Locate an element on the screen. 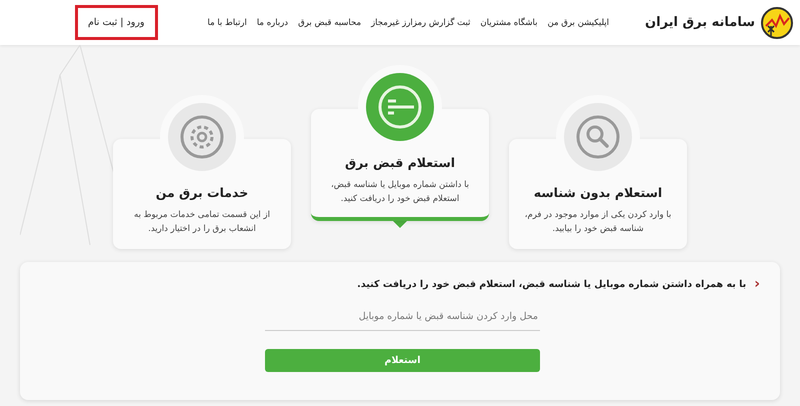  settings-icon is located at coordinates (202, 137).